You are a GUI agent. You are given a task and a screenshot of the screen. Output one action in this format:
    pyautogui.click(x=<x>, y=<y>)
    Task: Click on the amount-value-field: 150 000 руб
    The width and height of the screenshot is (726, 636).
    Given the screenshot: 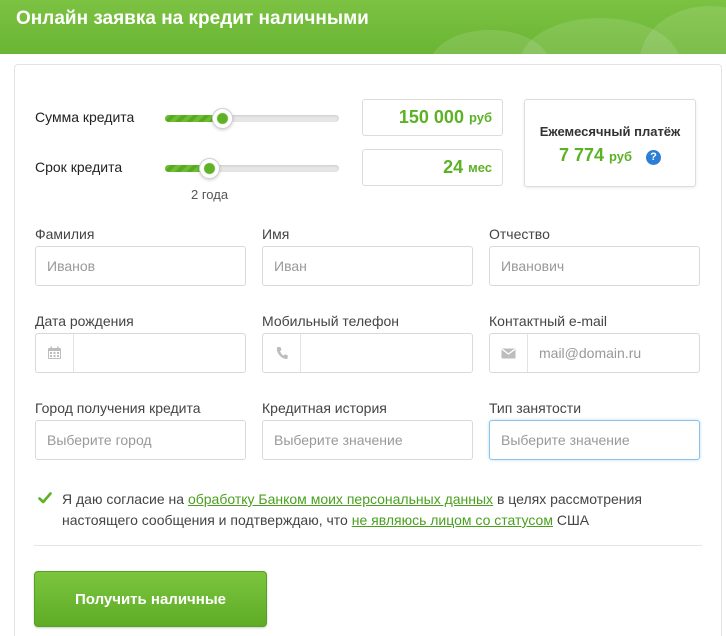 What is the action you would take?
    pyautogui.click(x=432, y=117)
    